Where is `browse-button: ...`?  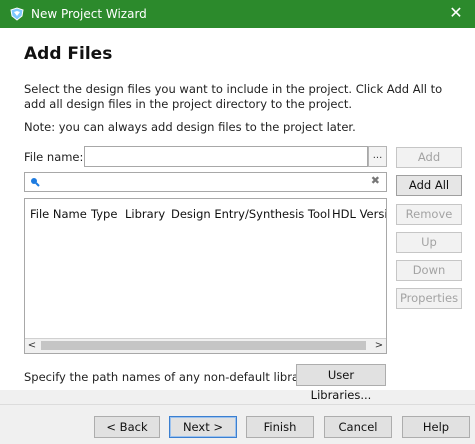 browse-button: ... is located at coordinates (377, 156).